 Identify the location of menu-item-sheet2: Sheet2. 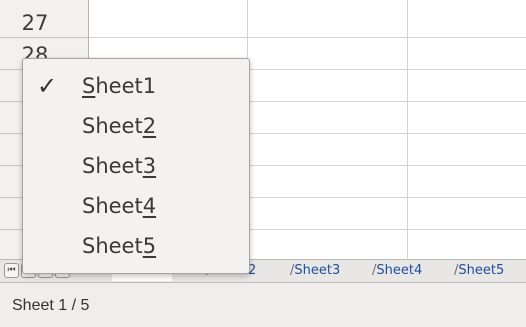
(136, 126).